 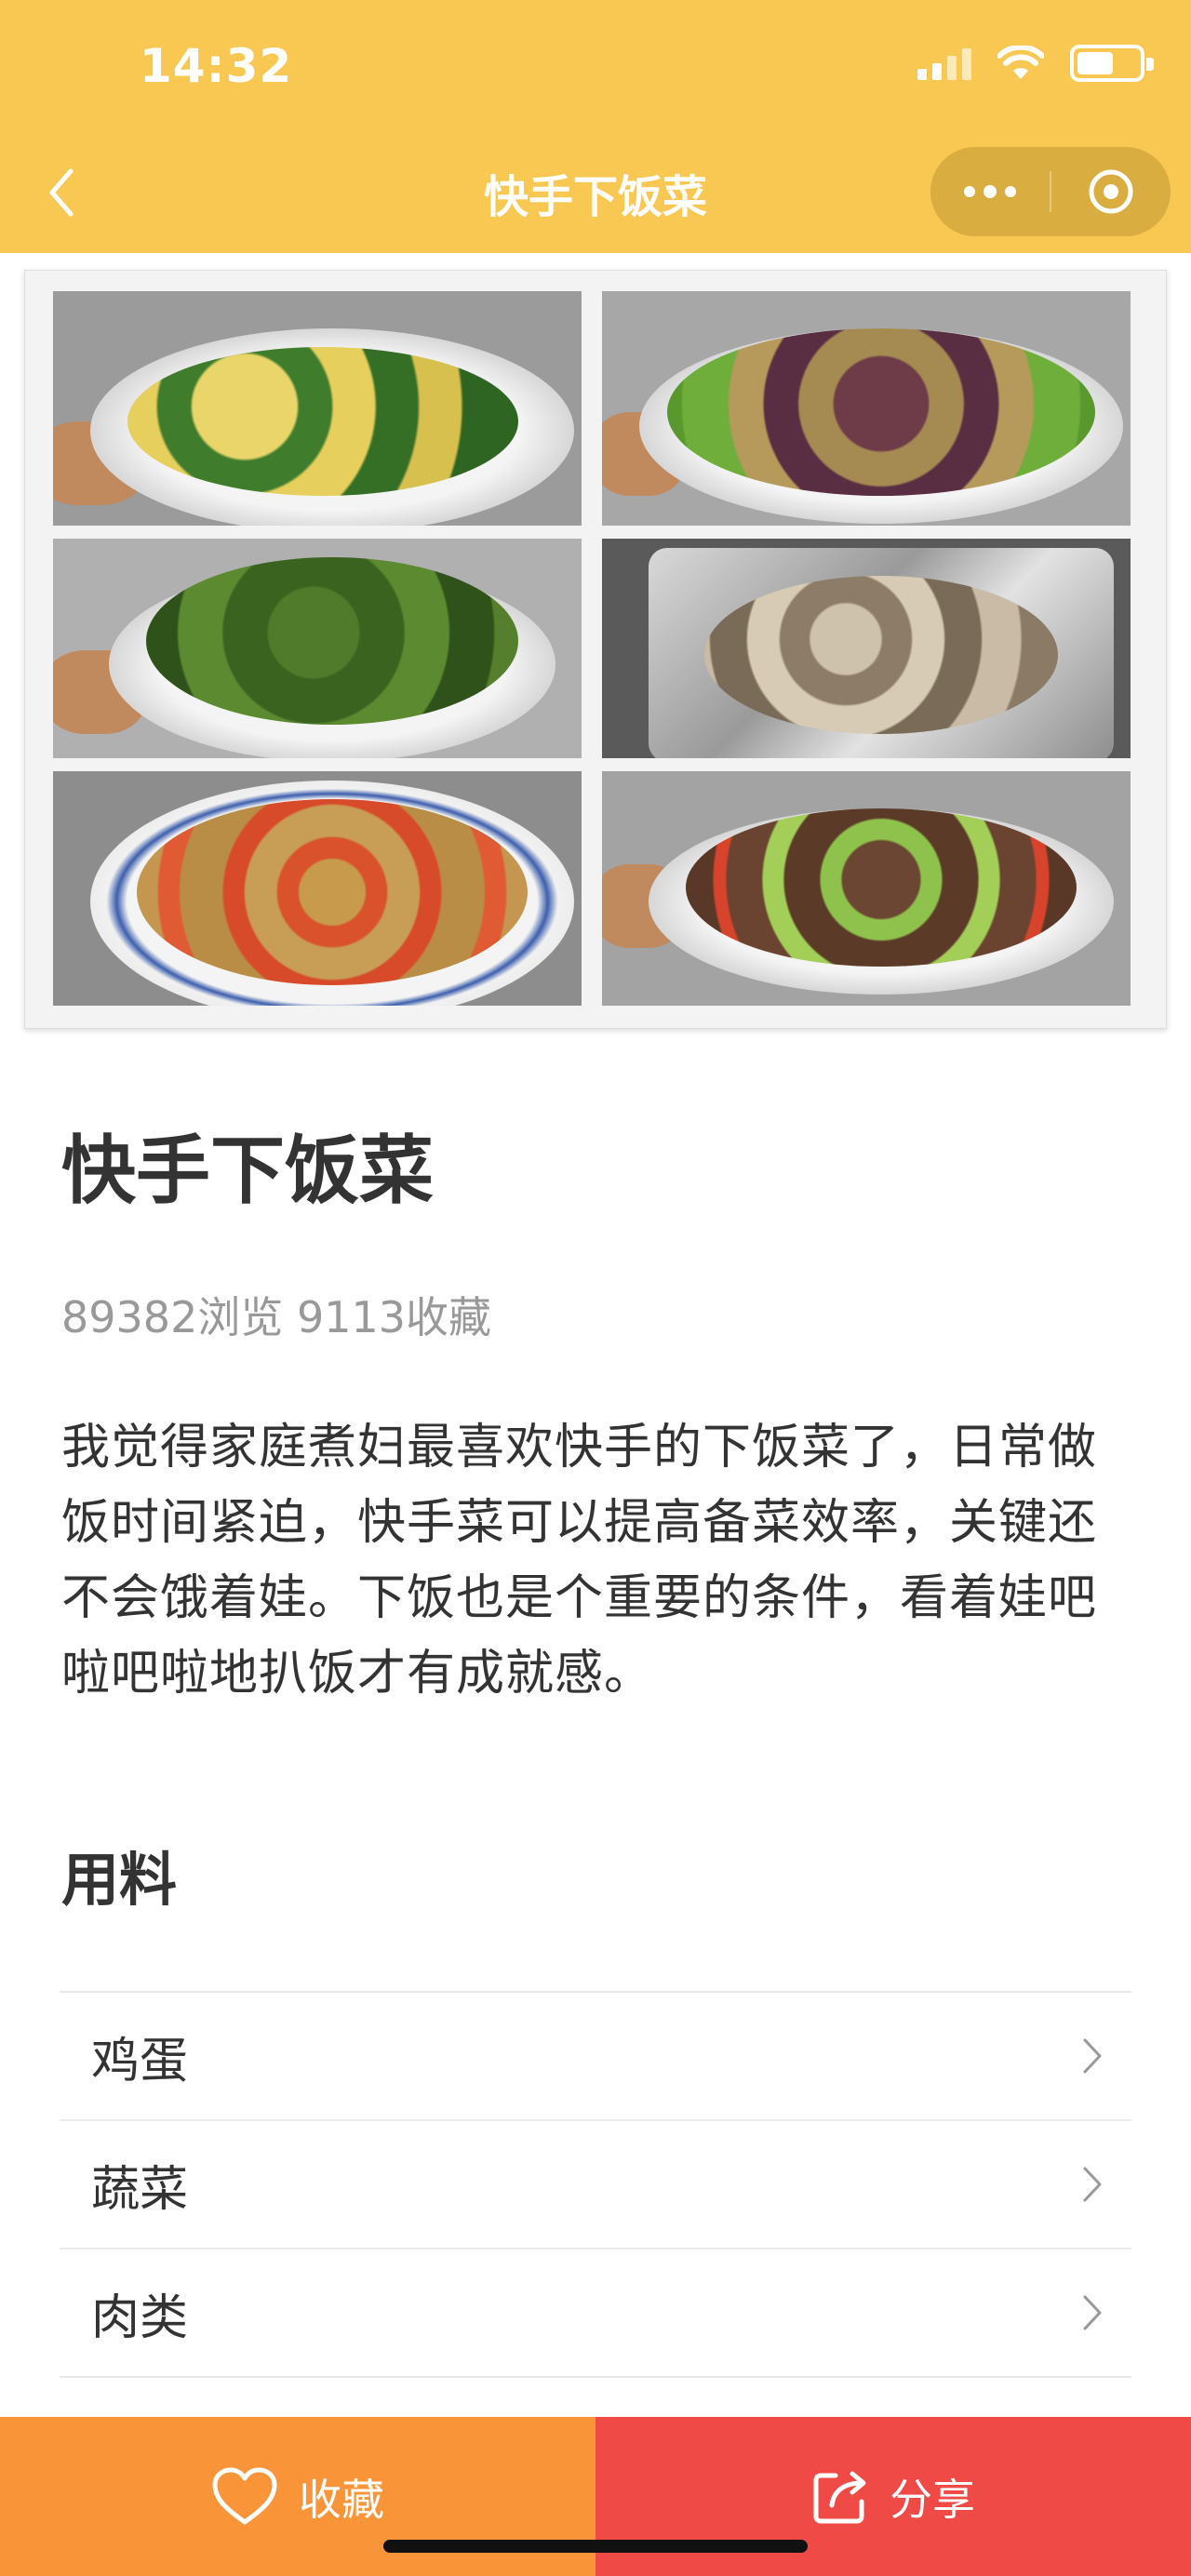 I want to click on recipe-stats: 89382浏览 9113收藏, so click(x=276, y=1317).